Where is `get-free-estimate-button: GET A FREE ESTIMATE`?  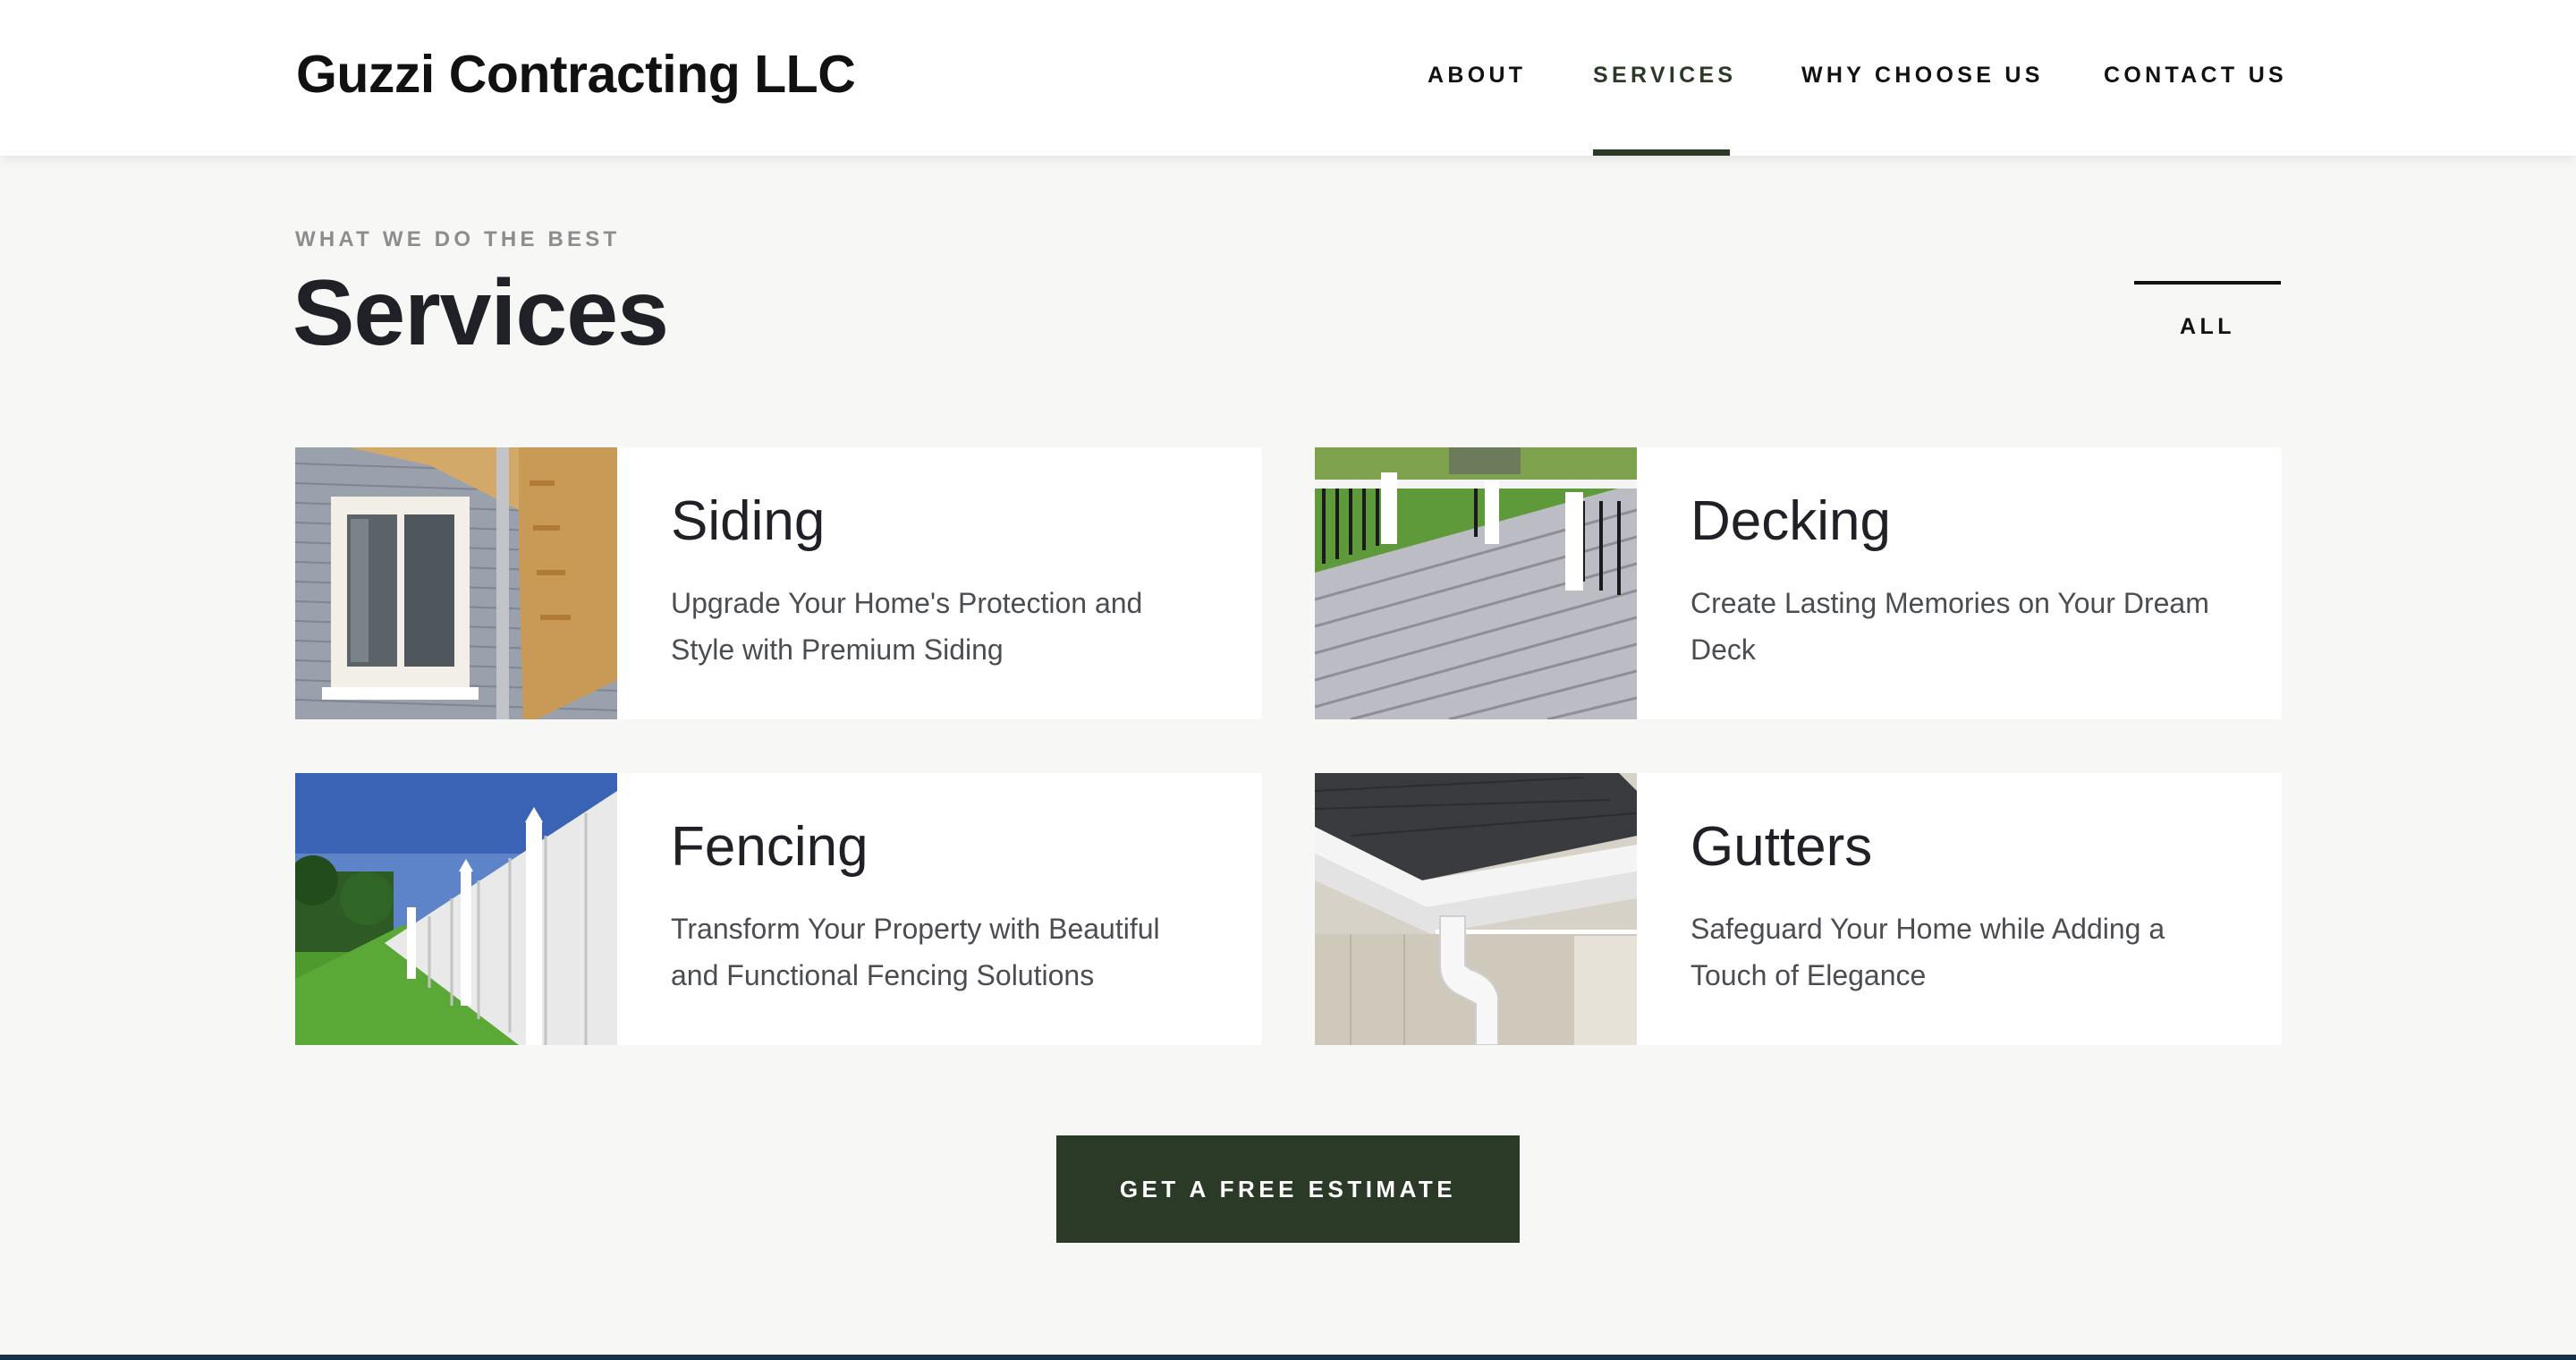 get-free-estimate-button: GET A FREE ESTIMATE is located at coordinates (1288, 1189).